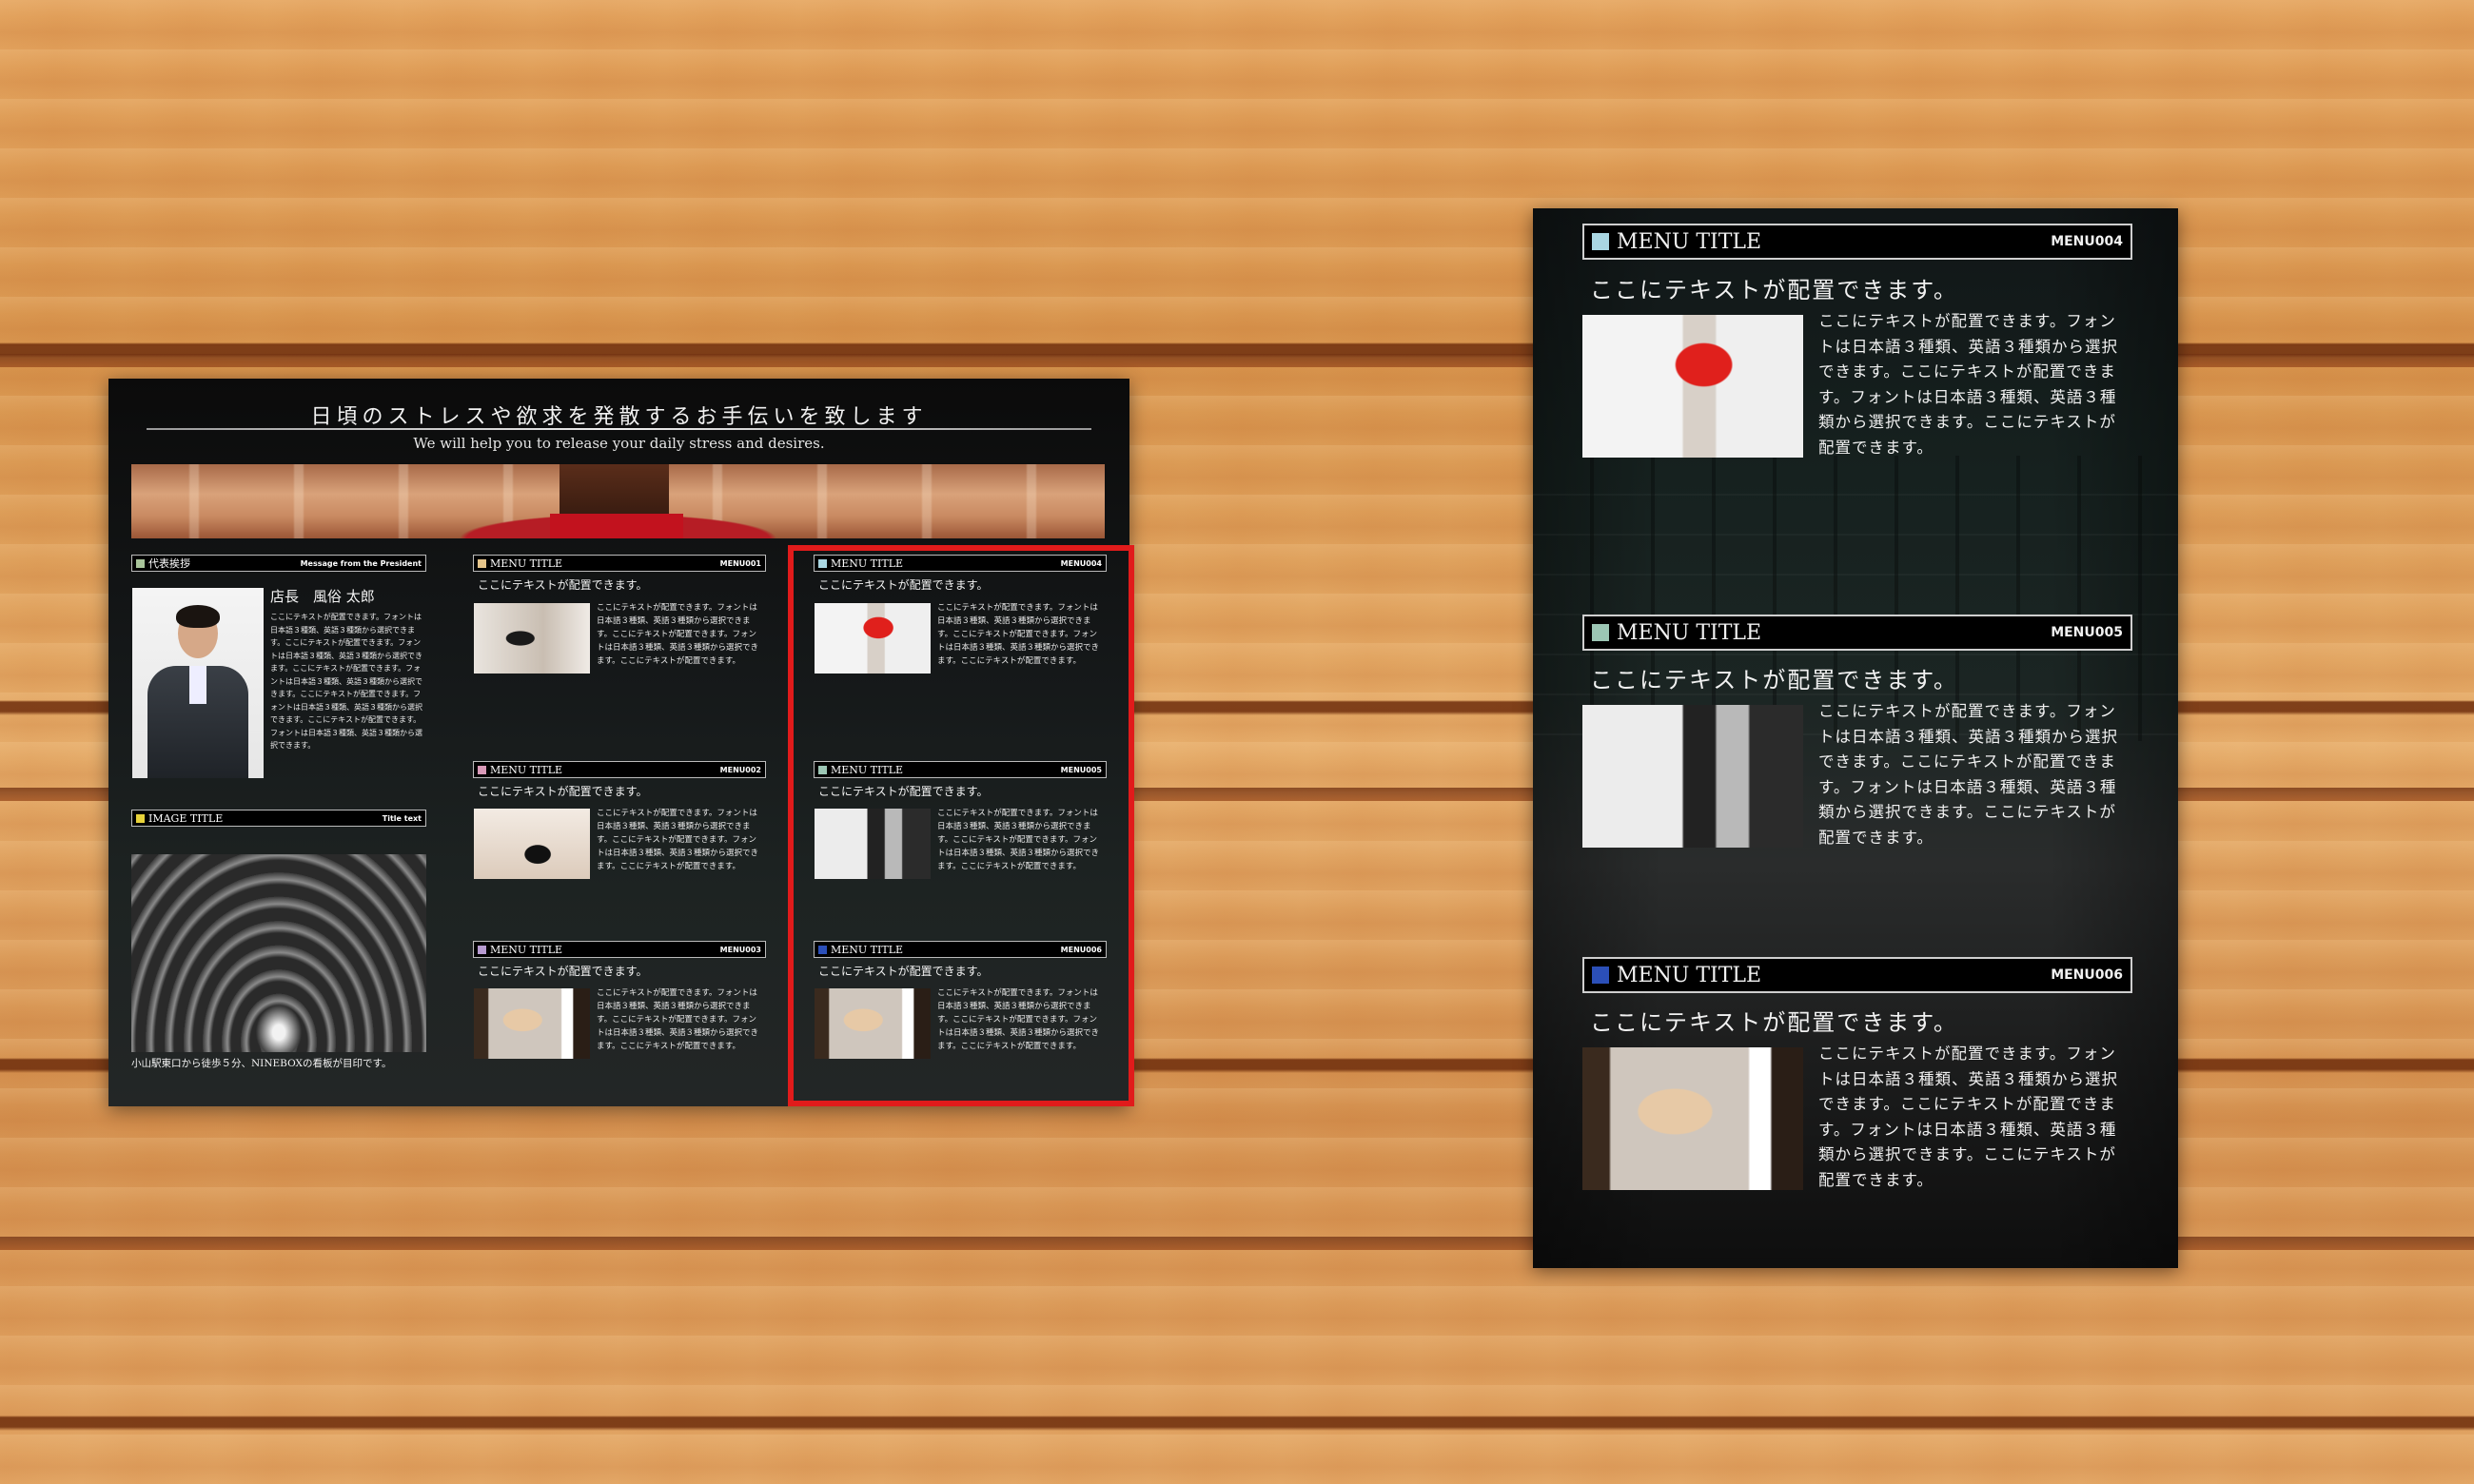 This screenshot has height=1484, width=2474. Describe the element at coordinates (198, 683) in the screenshot. I see `president-photo` at that location.